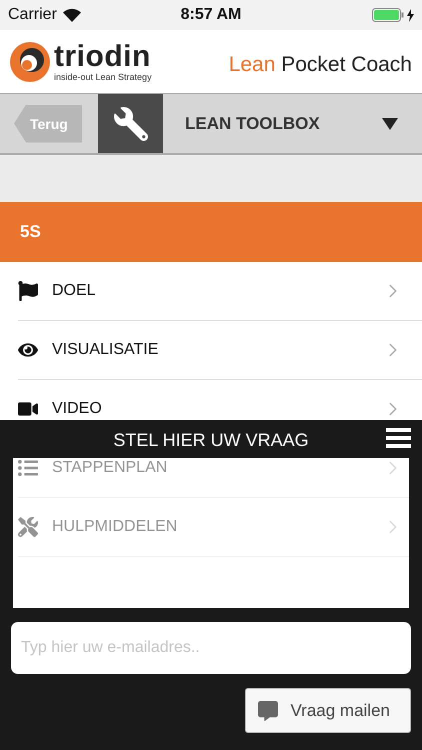 The height and width of the screenshot is (750, 422). What do you see at coordinates (110, 468) in the screenshot?
I see `menu-item-label: STAPPENPLAN` at bounding box center [110, 468].